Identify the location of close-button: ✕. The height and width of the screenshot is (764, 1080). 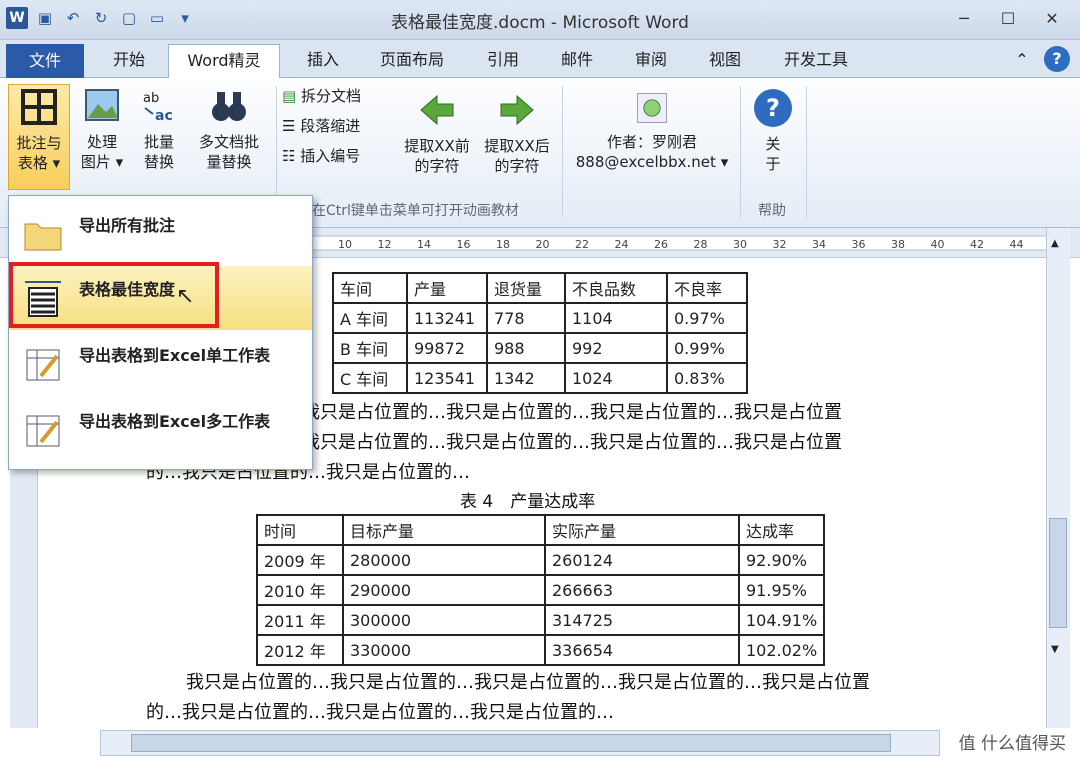
(1052, 18).